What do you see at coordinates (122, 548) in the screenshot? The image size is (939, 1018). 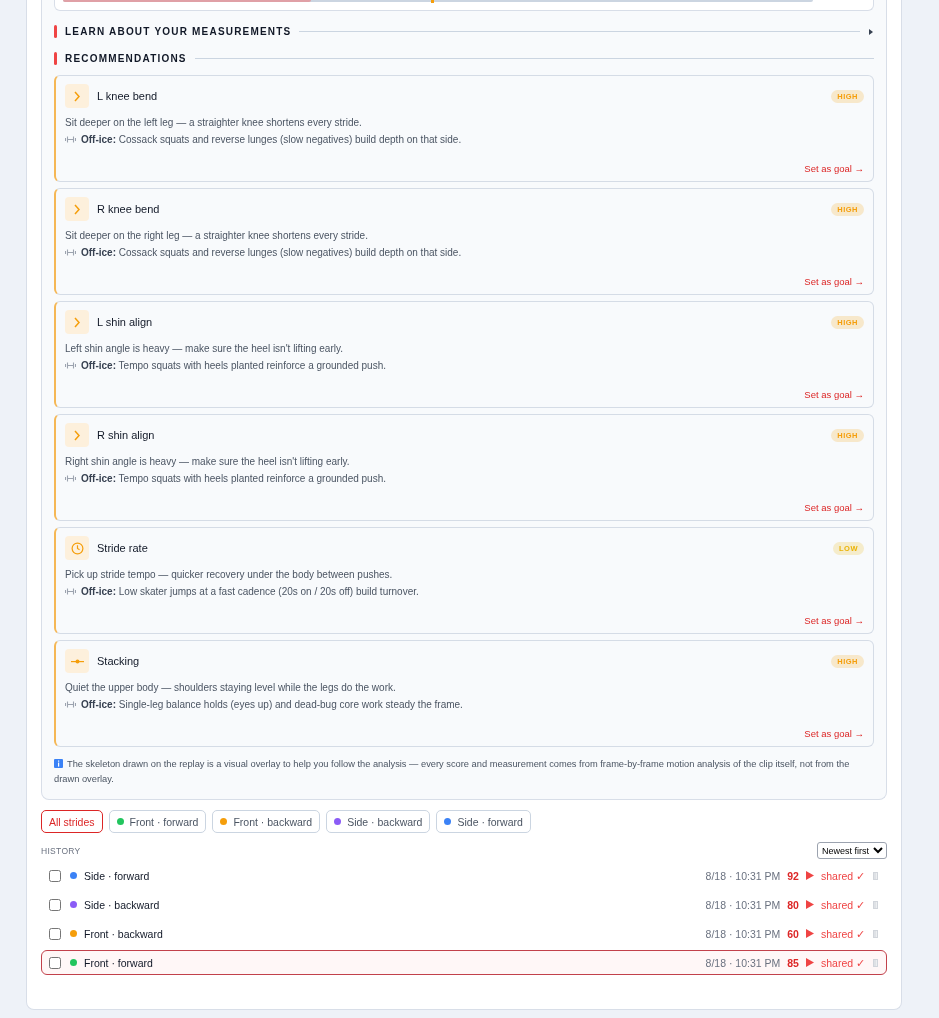 I see `recommendation-title: Stride rate` at bounding box center [122, 548].